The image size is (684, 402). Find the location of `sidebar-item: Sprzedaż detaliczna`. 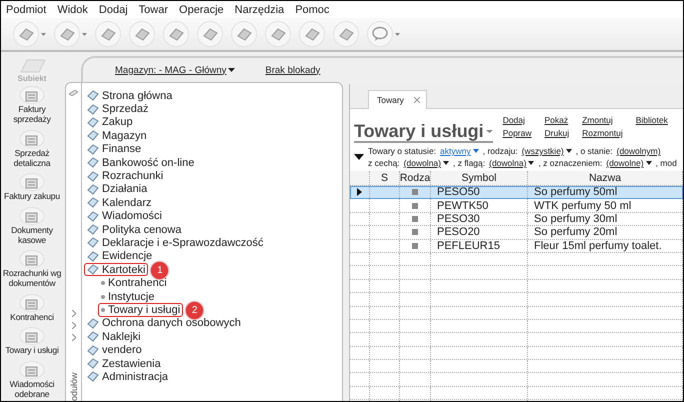

sidebar-item: Sprzedaż detaliczna is located at coordinates (32, 149).